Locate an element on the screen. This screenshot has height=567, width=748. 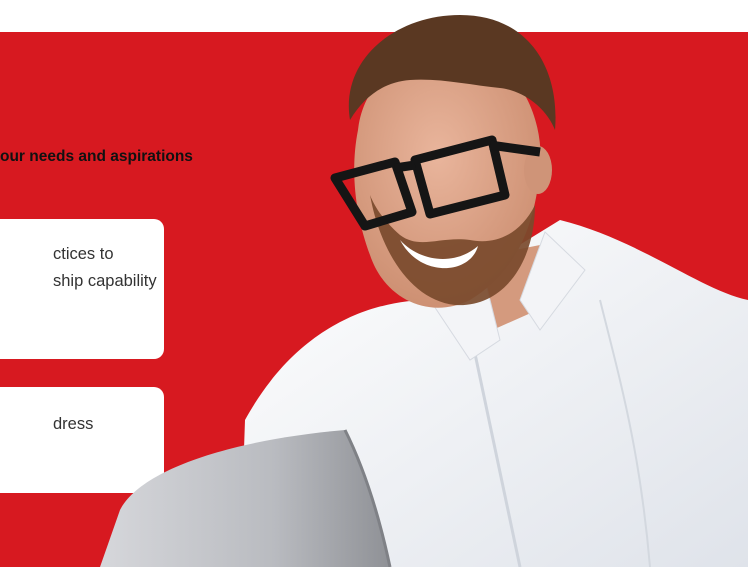
feature-card-1-line-1: ctices to is located at coordinates (83, 254).